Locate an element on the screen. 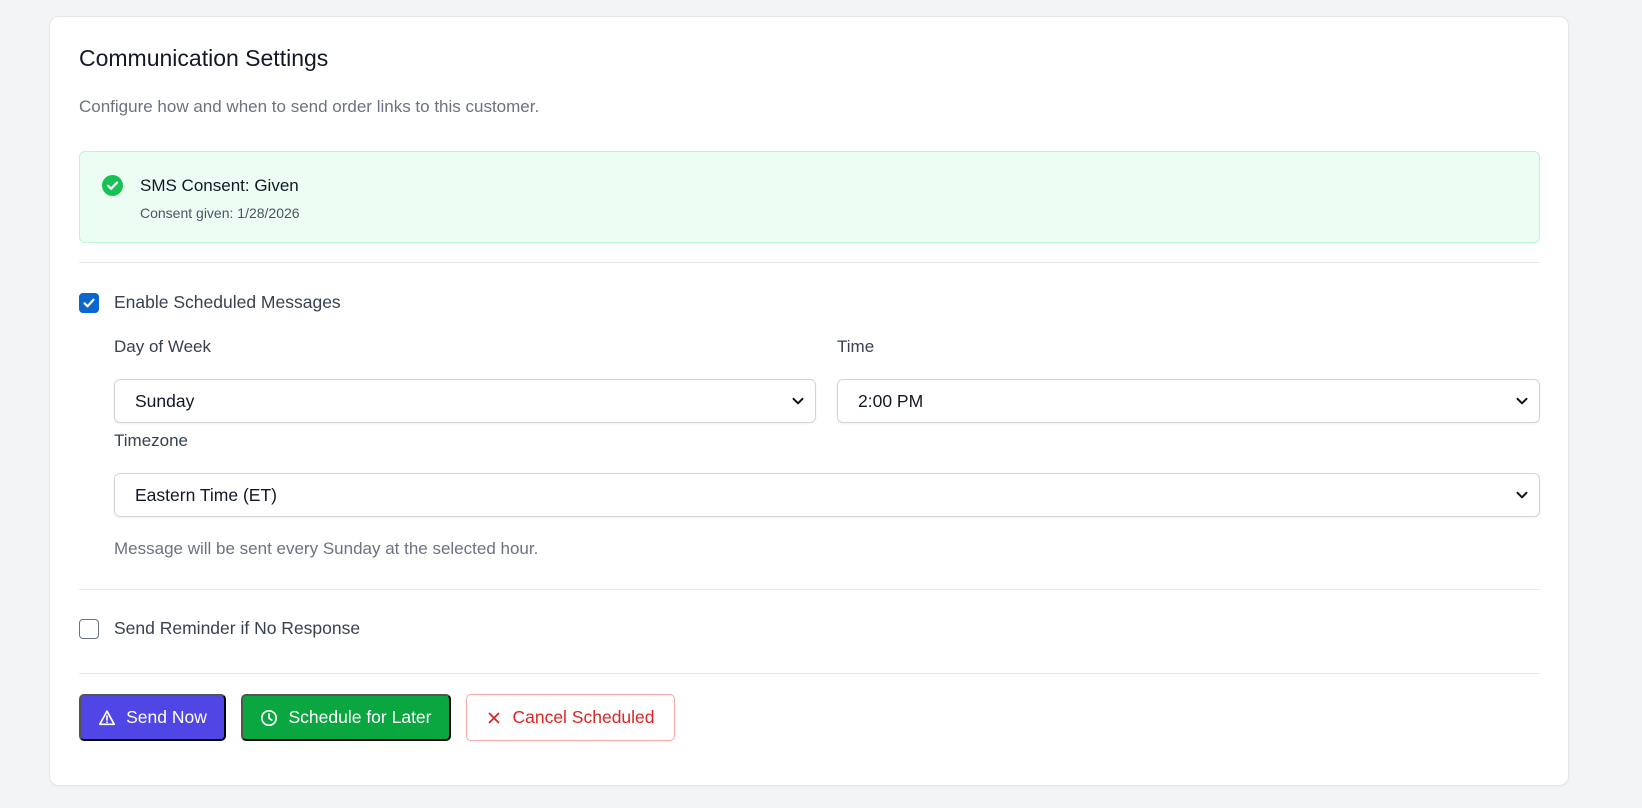 The image size is (1642, 808). schedule-for-later-button: Schedule for Later is located at coordinates (346, 717).